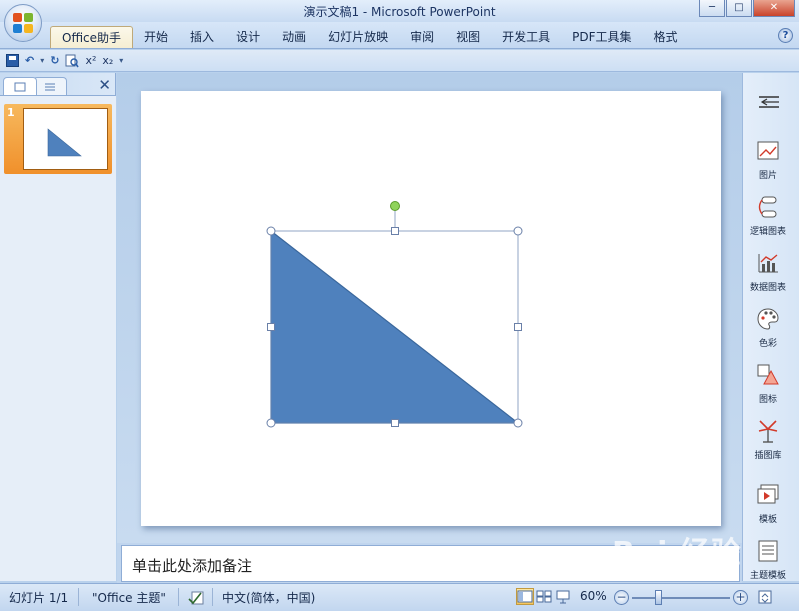 The height and width of the screenshot is (611, 799). What do you see at coordinates (294, 37) in the screenshot?
I see `tab-animations: 动画` at bounding box center [294, 37].